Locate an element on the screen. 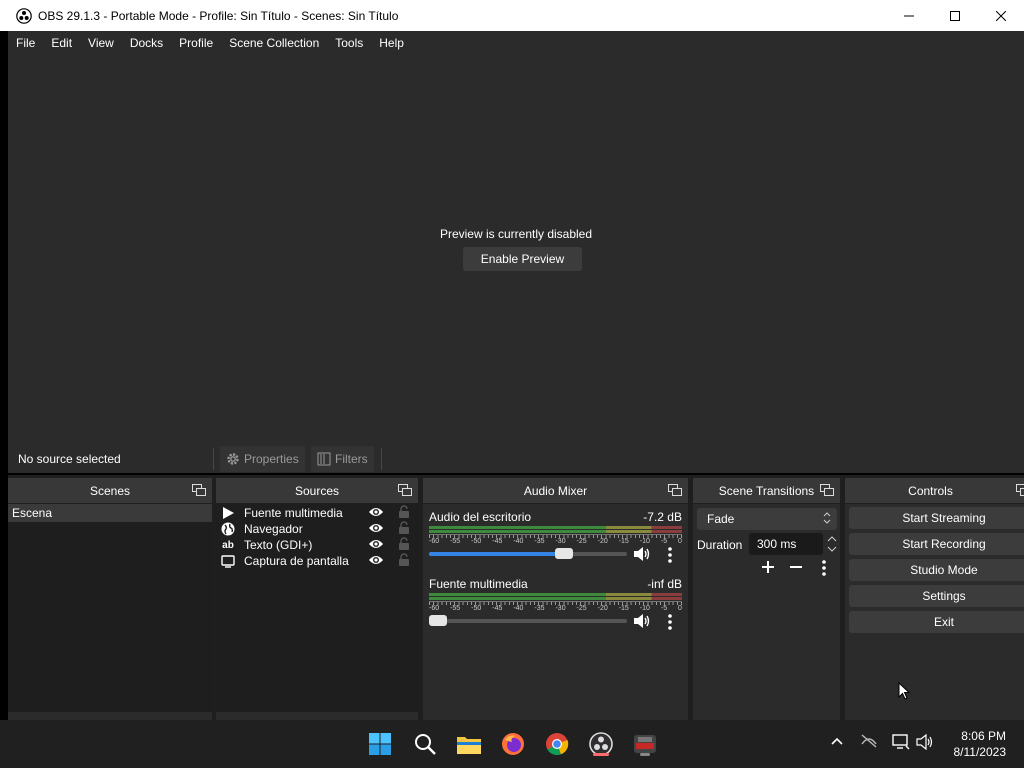 This screenshot has height=768, width=1024. game-app-icon is located at coordinates (645, 744).